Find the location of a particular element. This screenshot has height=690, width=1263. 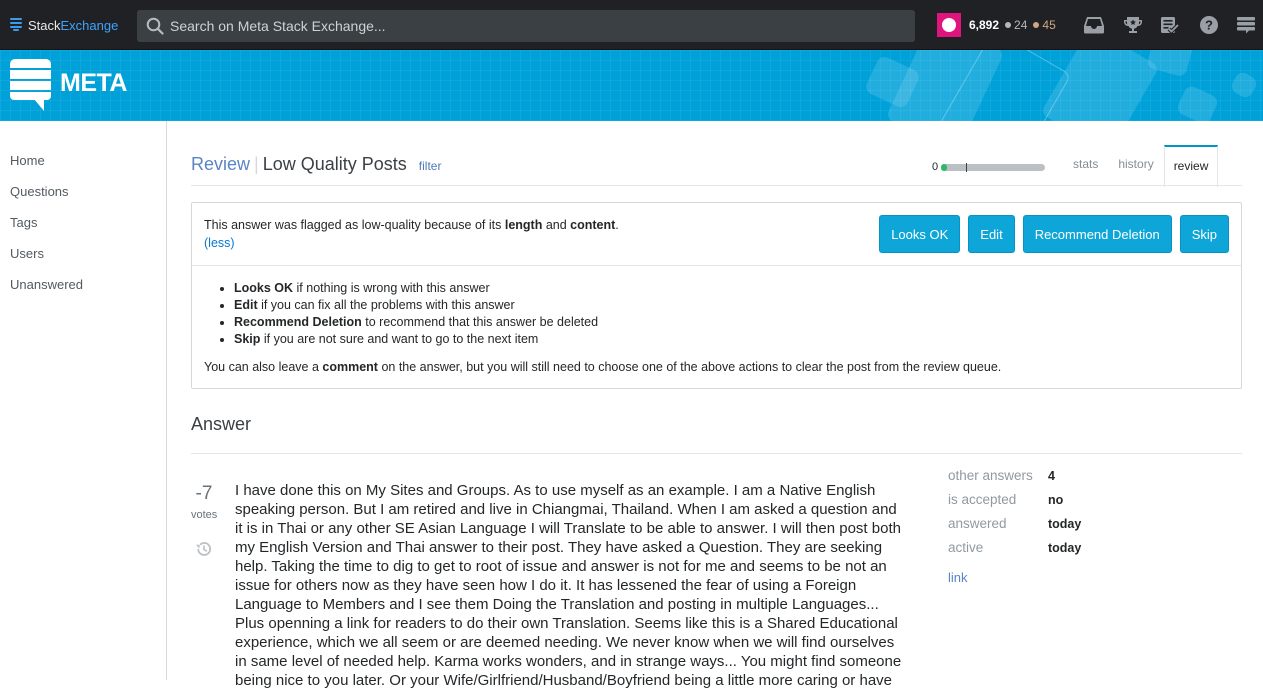

page-title: Review | Low Quality Posts filter is located at coordinates (316, 164).